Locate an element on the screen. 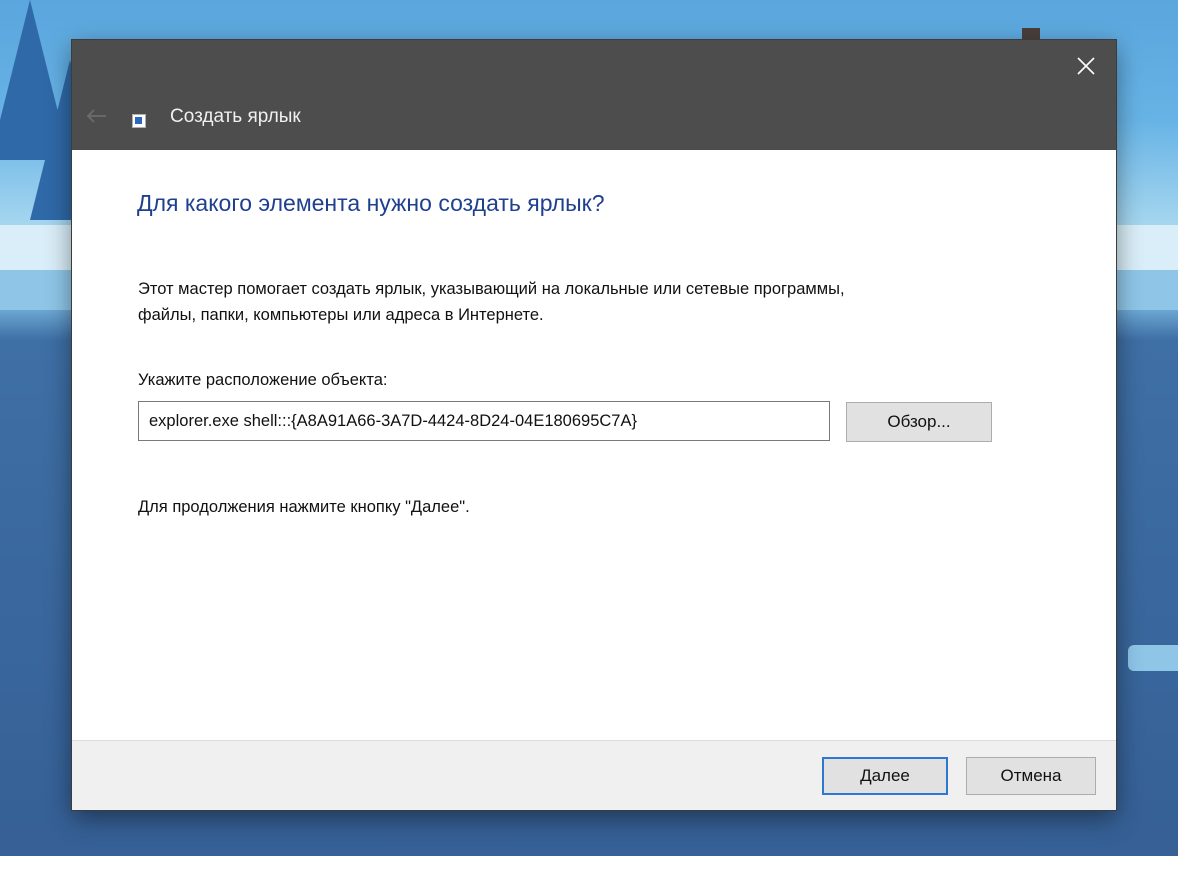  location-label: Укажите расположение объекта: is located at coordinates (263, 380).